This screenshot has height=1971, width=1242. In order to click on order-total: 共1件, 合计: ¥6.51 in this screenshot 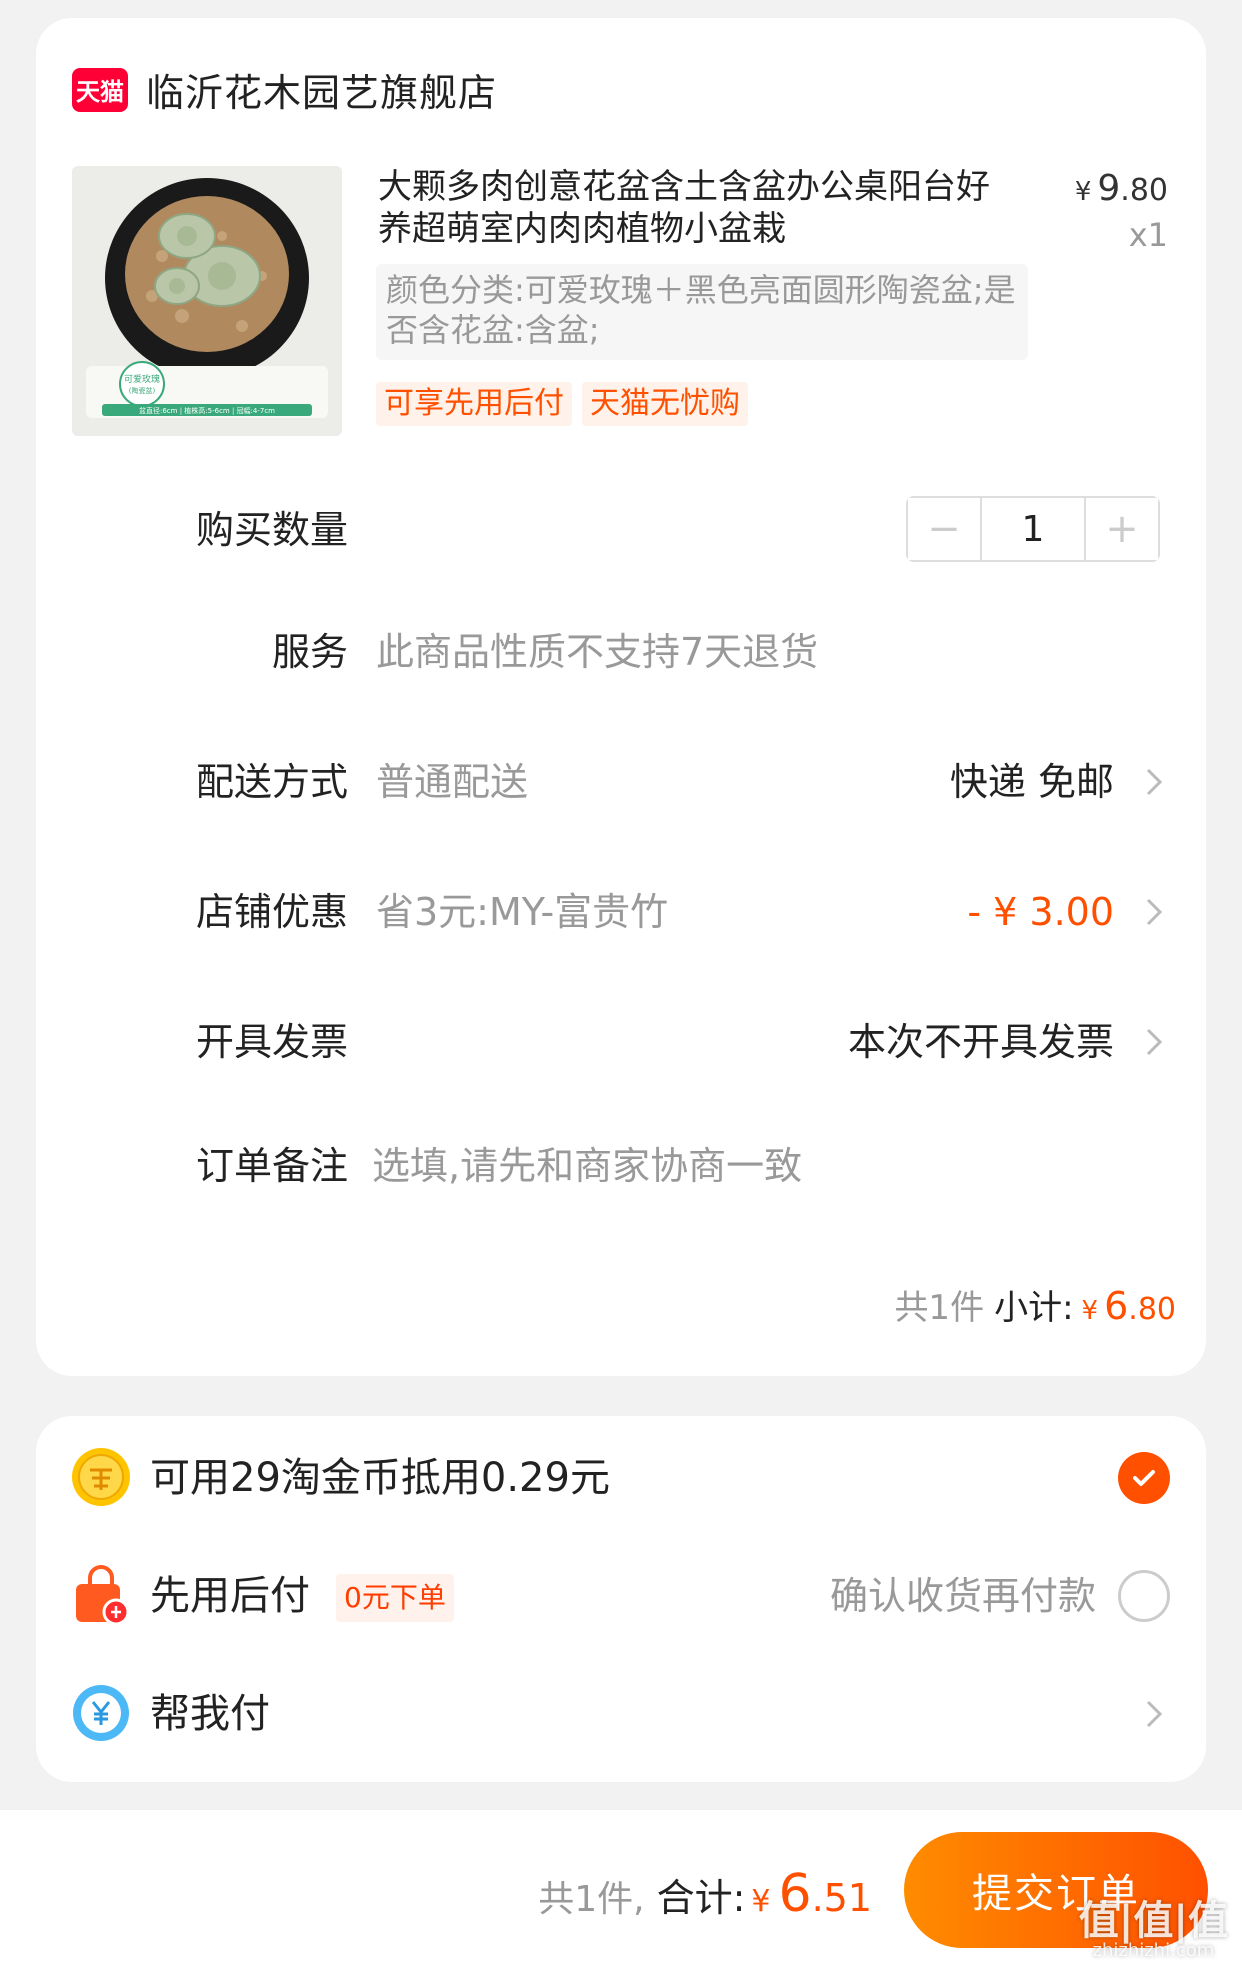, I will do `click(705, 1894)`.